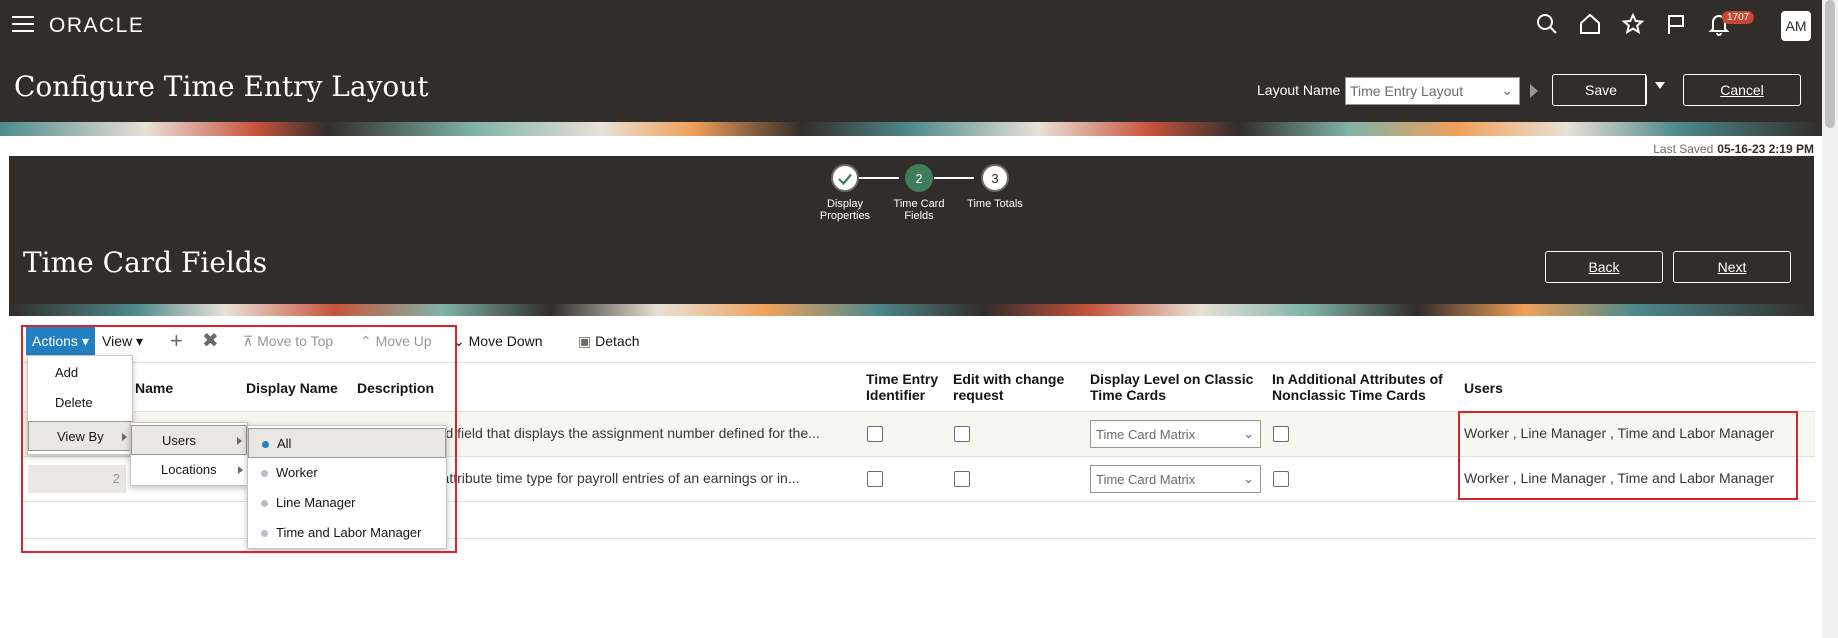 The image size is (1838, 638). What do you see at coordinates (585, 341) in the screenshot?
I see `detach-icon: ▣` at bounding box center [585, 341].